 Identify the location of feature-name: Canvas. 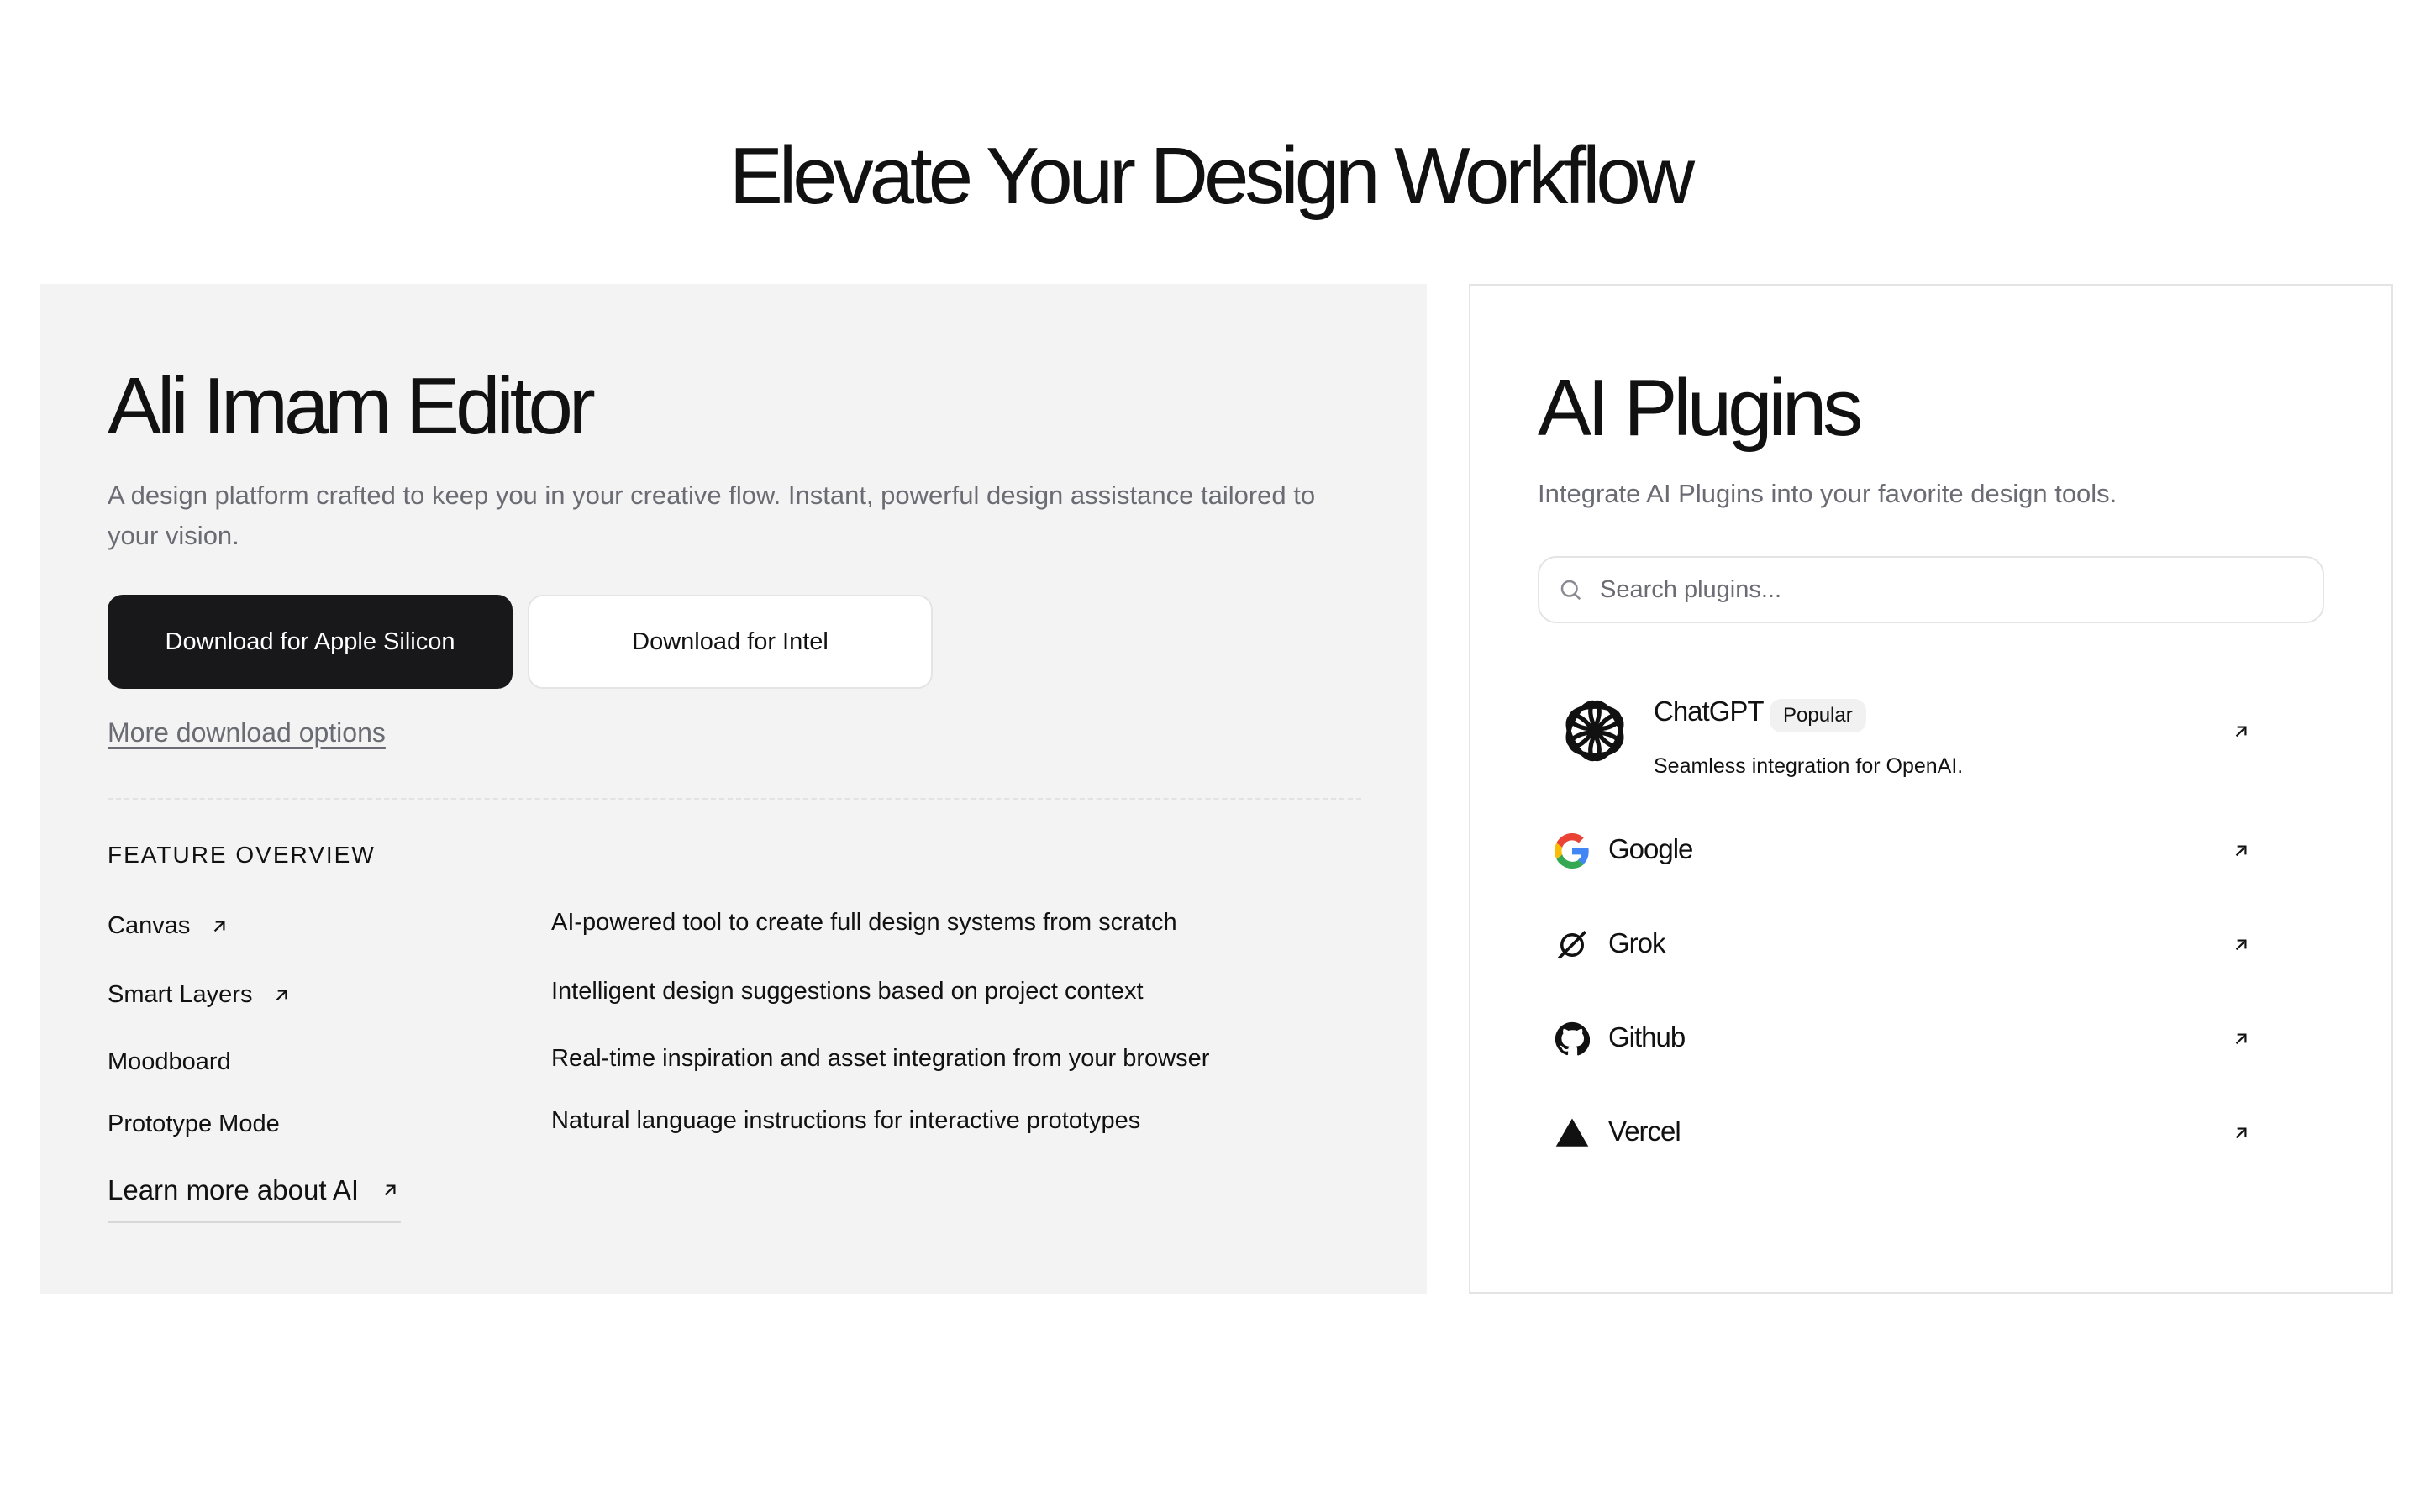
(149, 925).